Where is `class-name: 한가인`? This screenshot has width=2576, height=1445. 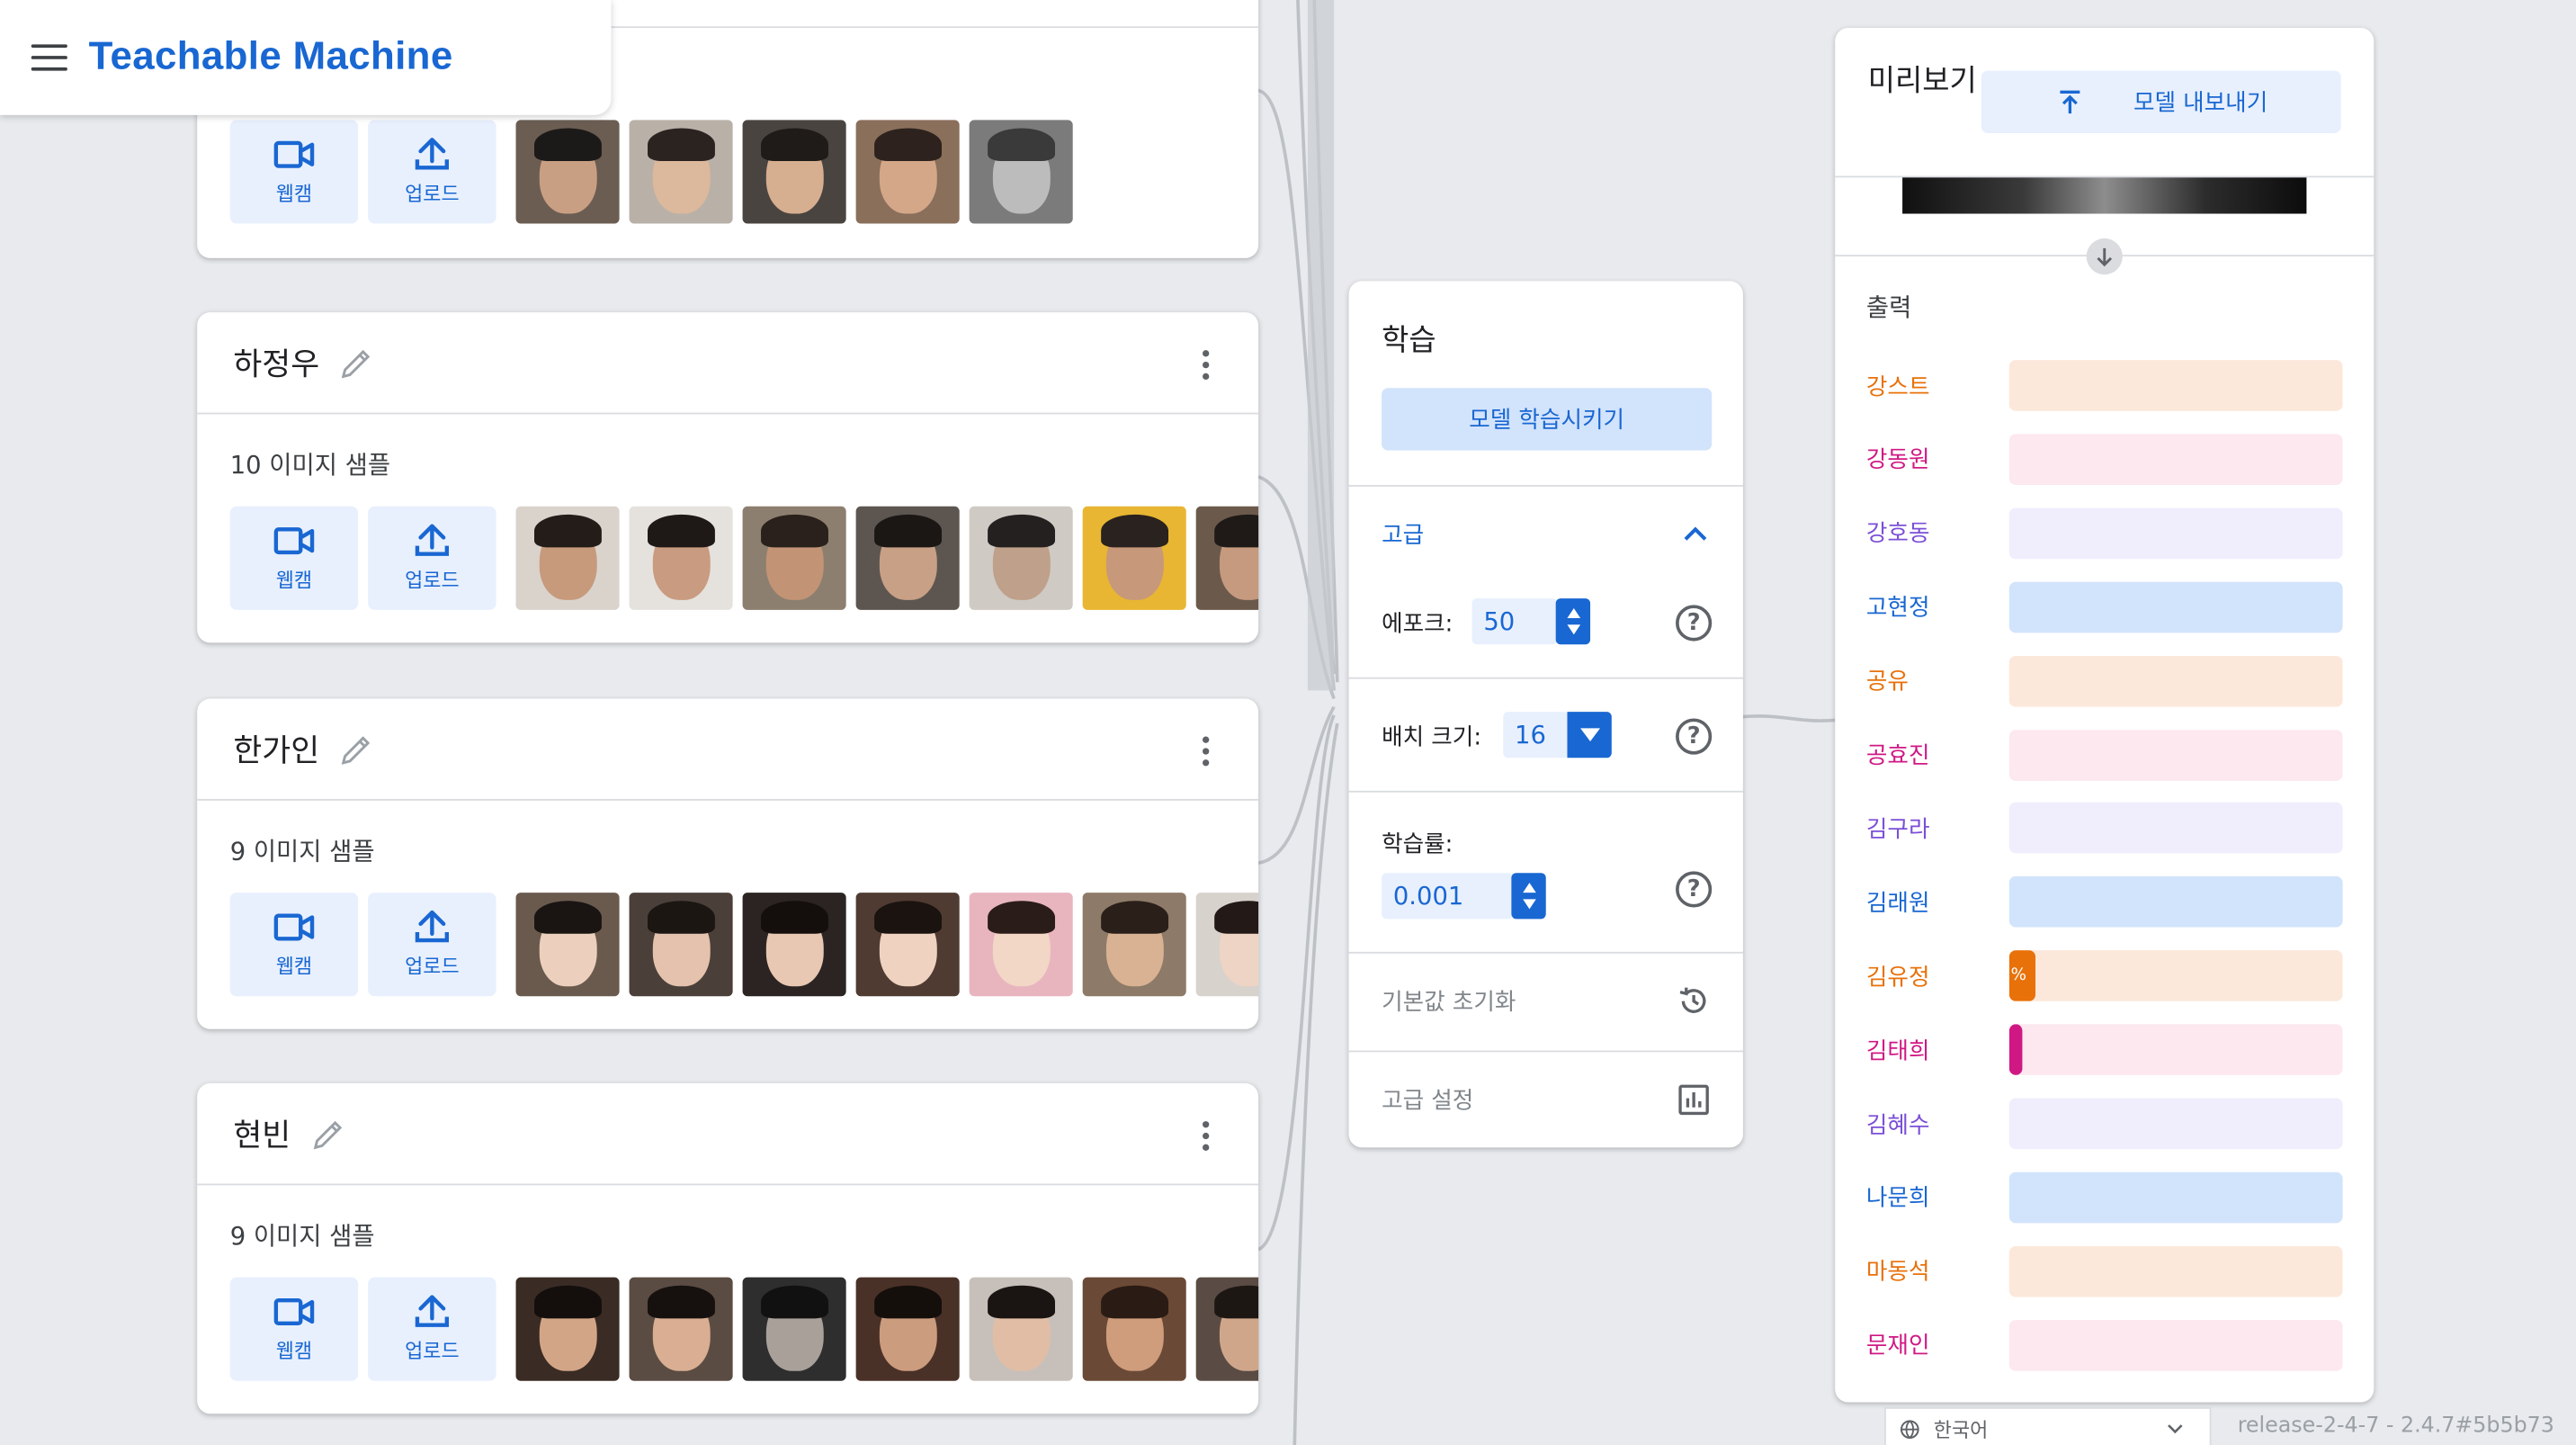 class-name: 한가인 is located at coordinates (276, 749).